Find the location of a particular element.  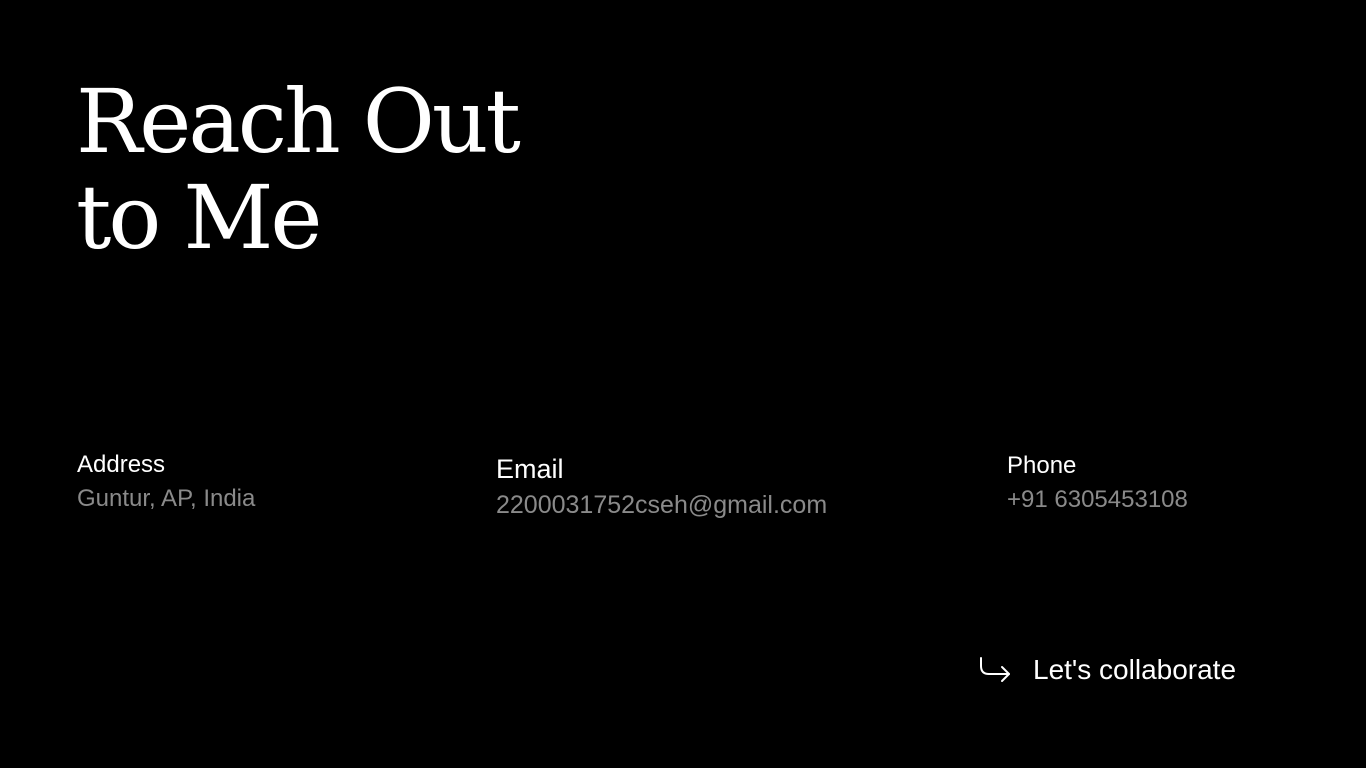

email-label: Email is located at coordinates (530, 469).